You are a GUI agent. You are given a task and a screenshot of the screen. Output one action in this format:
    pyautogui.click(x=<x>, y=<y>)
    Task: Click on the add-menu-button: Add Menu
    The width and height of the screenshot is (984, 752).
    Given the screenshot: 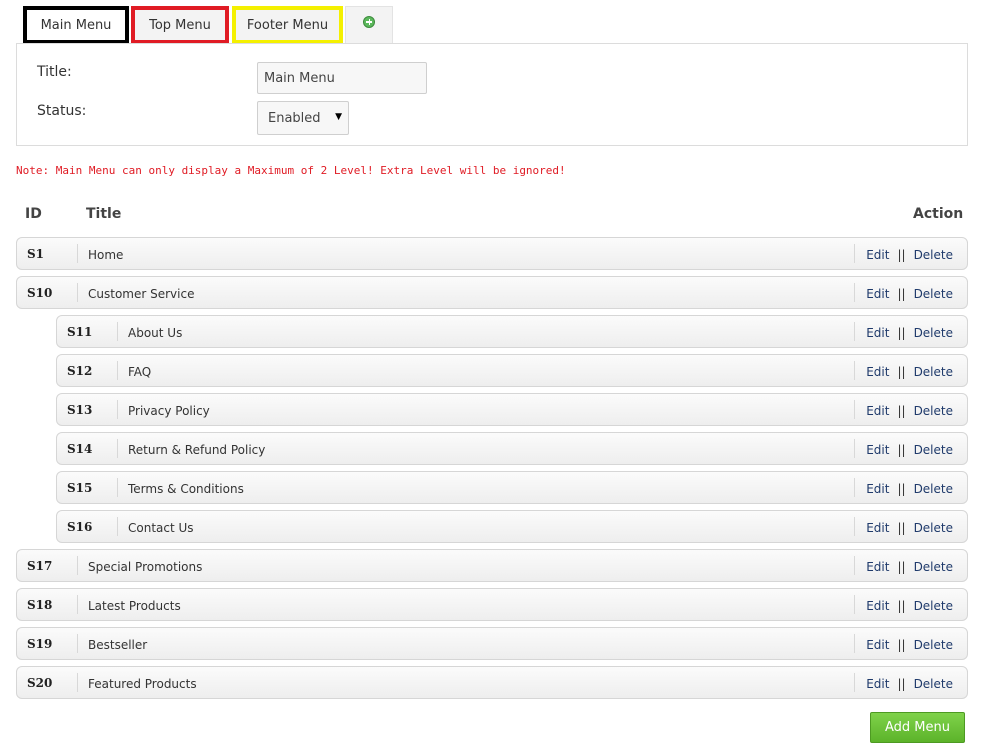 What is the action you would take?
    pyautogui.click(x=917, y=727)
    